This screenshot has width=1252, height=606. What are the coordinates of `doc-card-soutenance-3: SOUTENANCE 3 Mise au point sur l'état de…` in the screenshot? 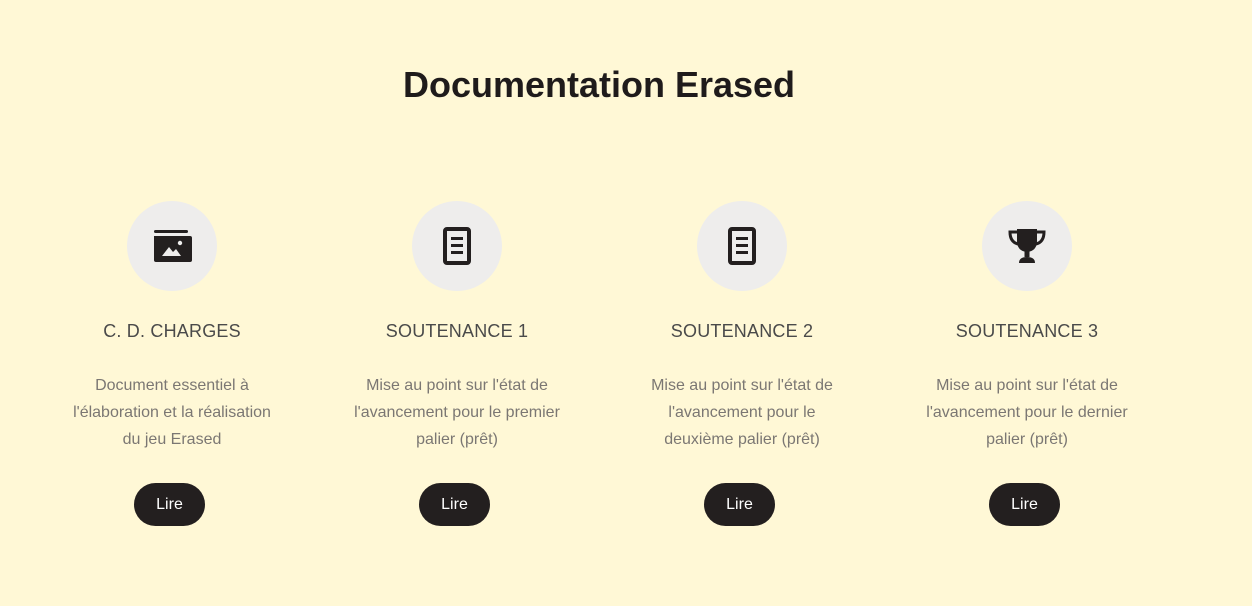 It's located at (1027, 363).